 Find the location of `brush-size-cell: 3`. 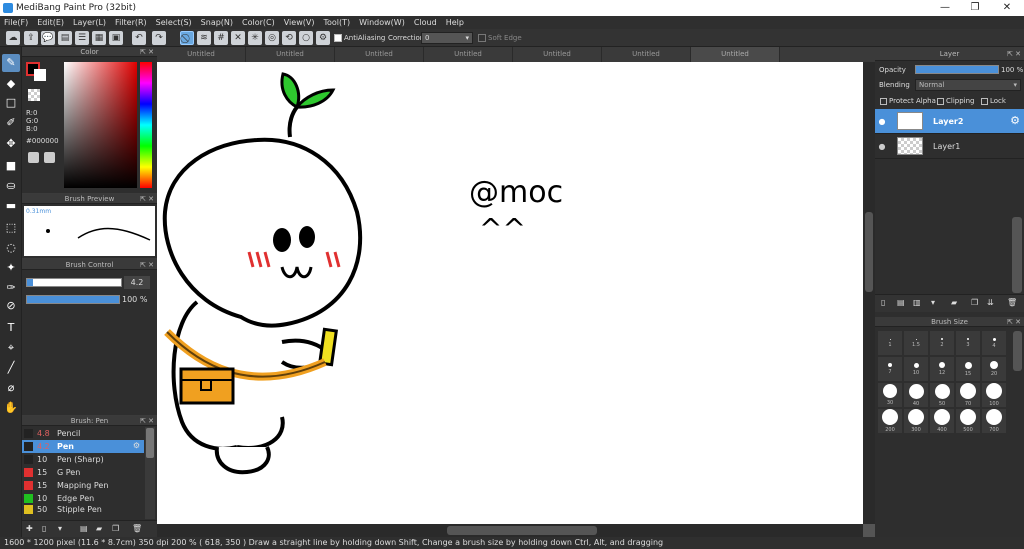

brush-size-cell: 3 is located at coordinates (968, 343).